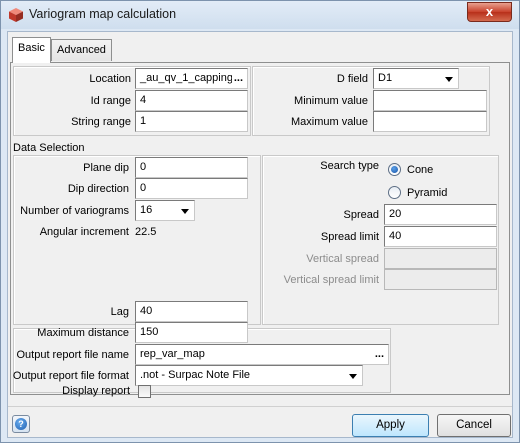  I want to click on cone-radio, so click(394, 169).